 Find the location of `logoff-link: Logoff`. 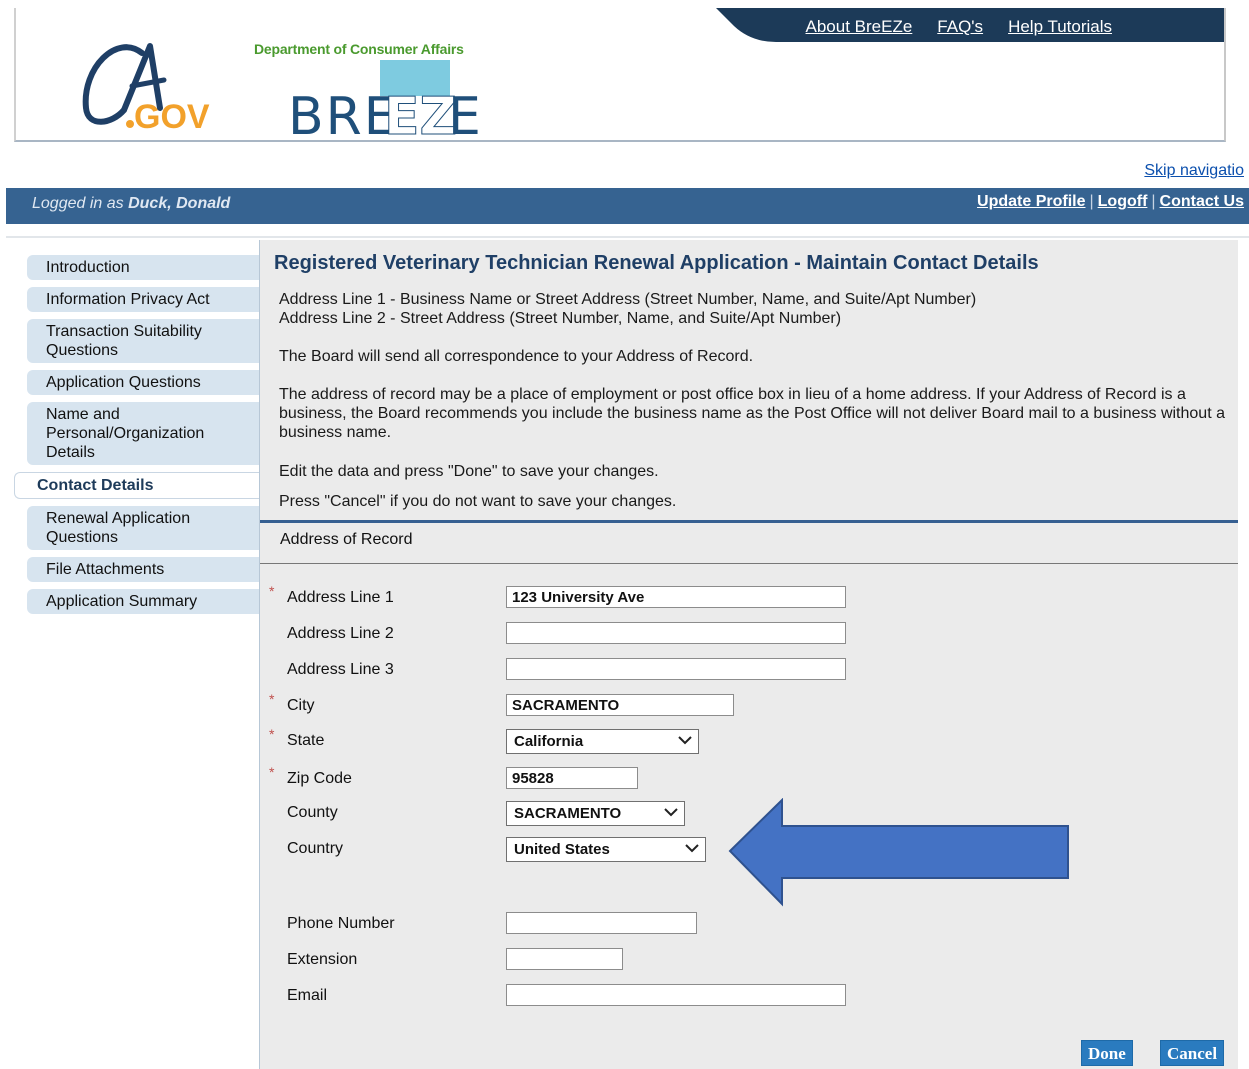

logoff-link: Logoff is located at coordinates (1123, 201).